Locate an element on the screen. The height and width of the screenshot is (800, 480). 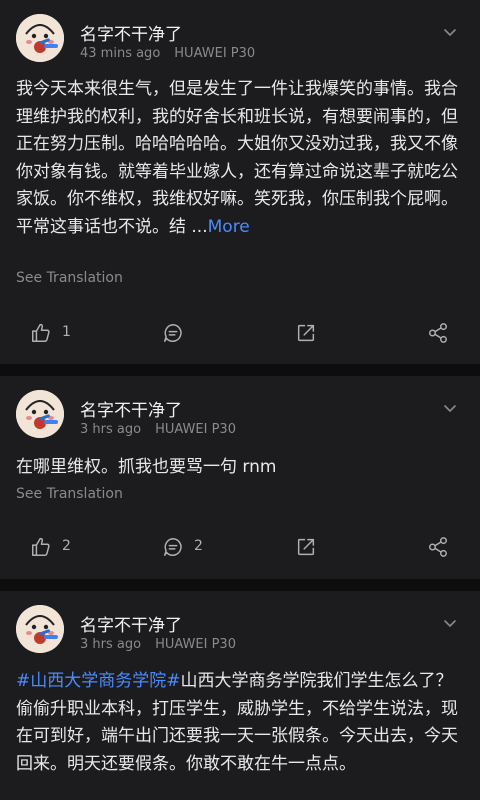
more-link: More is located at coordinates (229, 227).